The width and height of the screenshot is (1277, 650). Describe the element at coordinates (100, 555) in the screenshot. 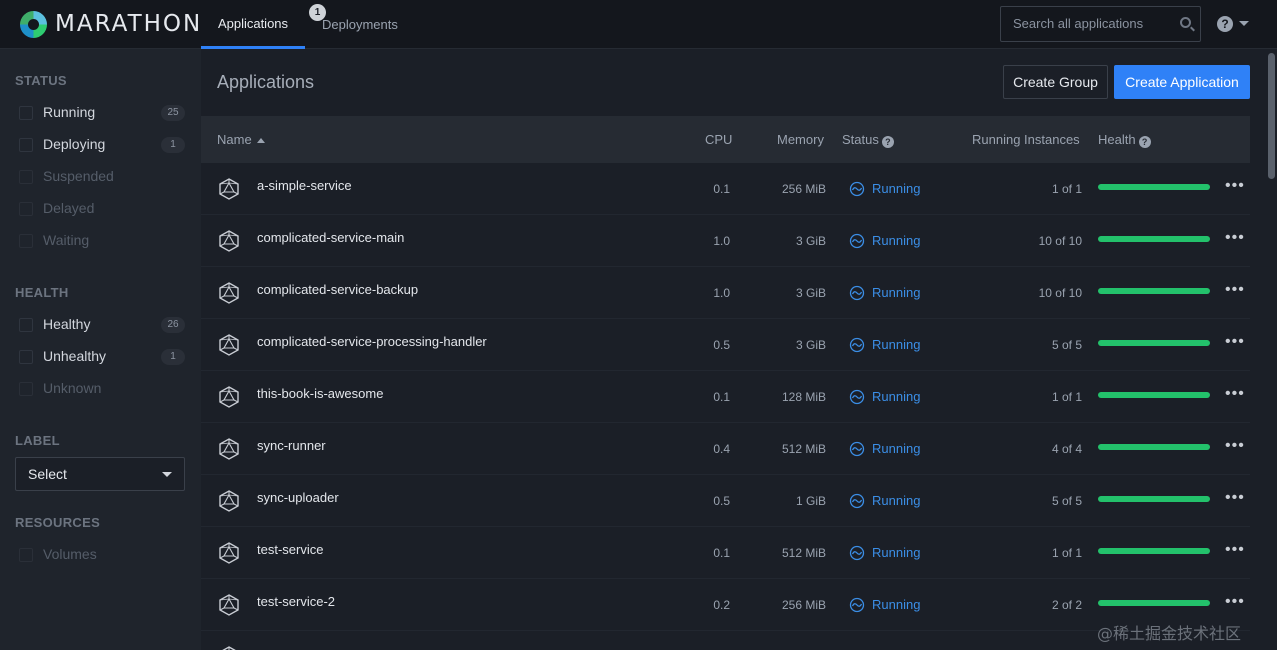

I see `filter-volumes: Volumes` at that location.